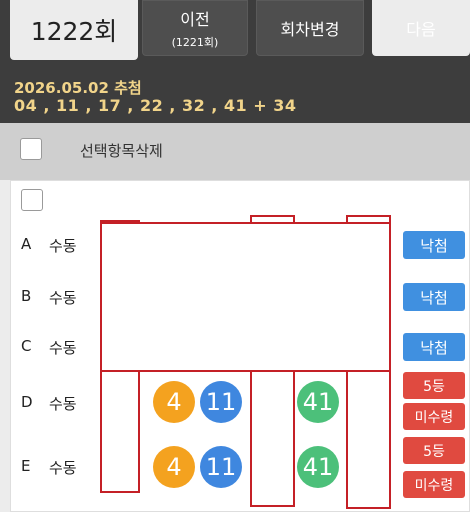  Describe the element at coordinates (195, 42) in the screenshot. I see `prev-round-sub: (1221회)` at that location.